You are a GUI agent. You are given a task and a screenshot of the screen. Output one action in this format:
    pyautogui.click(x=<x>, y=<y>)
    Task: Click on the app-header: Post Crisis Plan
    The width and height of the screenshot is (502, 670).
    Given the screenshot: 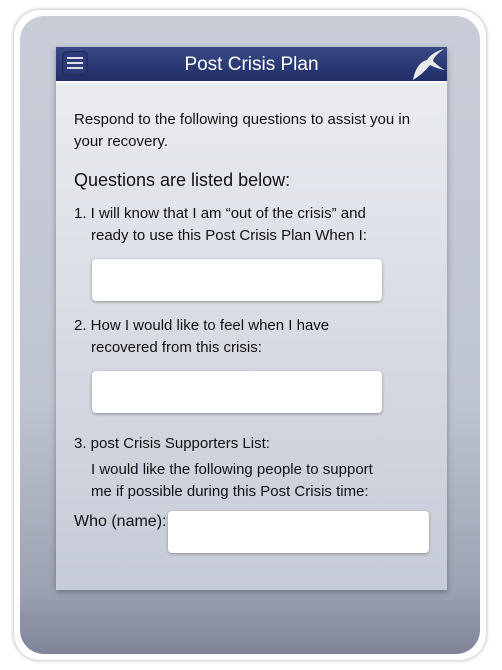 What is the action you would take?
    pyautogui.click(x=251, y=65)
    